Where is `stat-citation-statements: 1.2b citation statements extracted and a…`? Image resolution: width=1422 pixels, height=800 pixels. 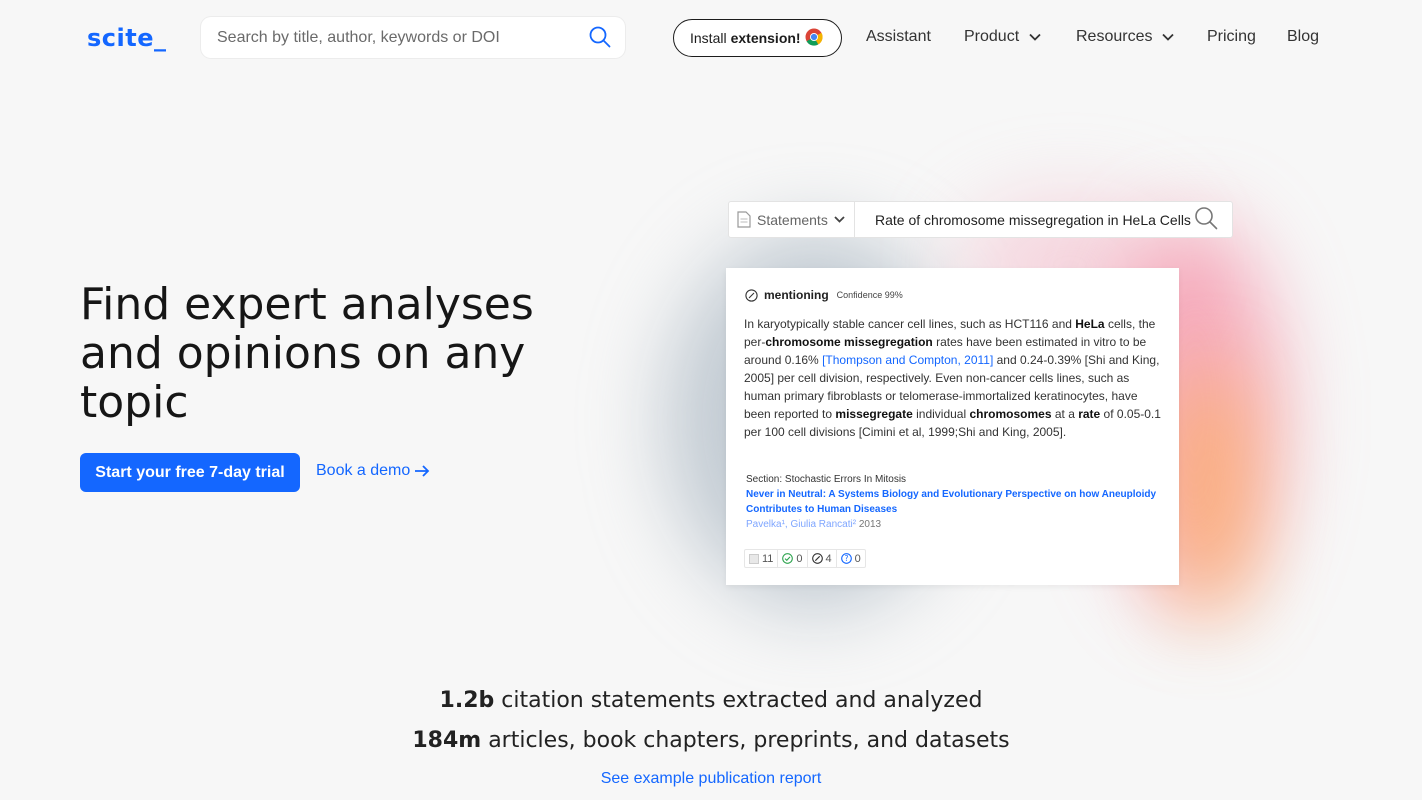
stat-citation-statements: 1.2b citation statements extracted and a… is located at coordinates (711, 700).